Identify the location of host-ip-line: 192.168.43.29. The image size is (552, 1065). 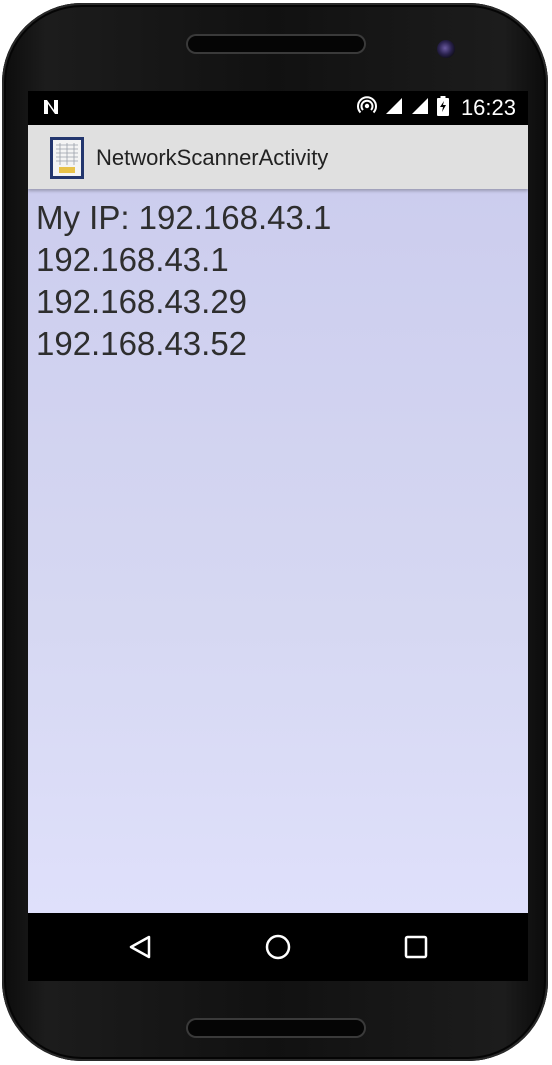
(142, 301).